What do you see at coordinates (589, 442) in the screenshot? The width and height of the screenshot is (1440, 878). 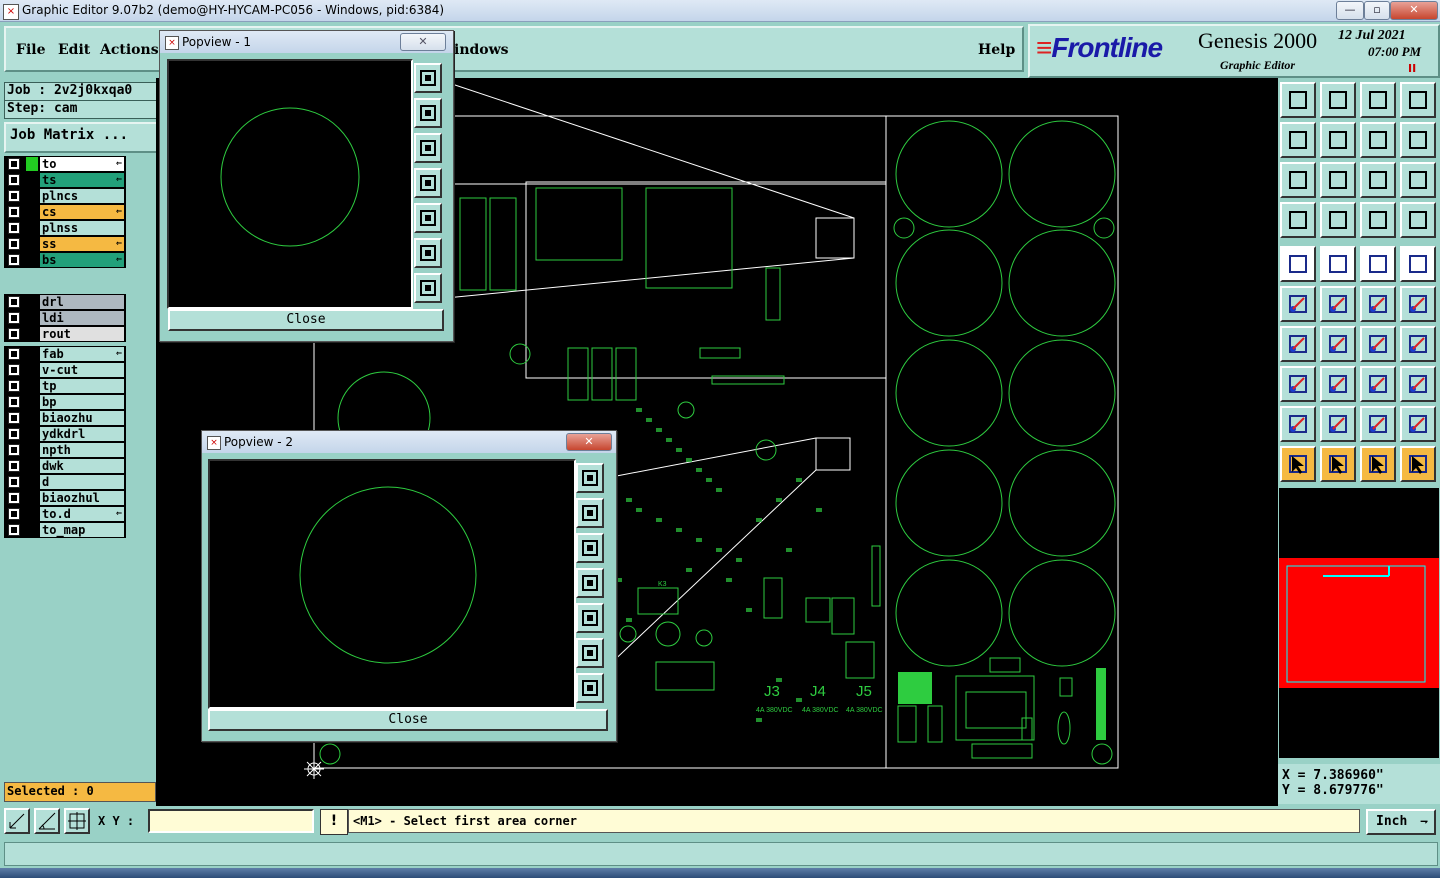 I see `popview-2-close-x: ✕` at bounding box center [589, 442].